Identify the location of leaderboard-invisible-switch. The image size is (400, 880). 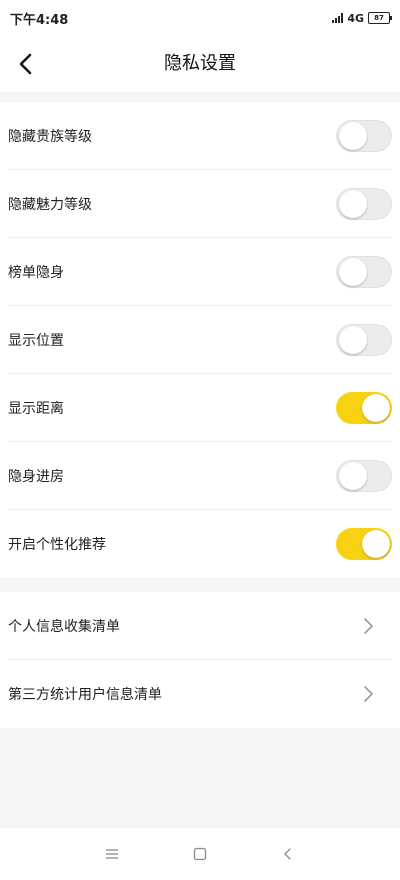
(364, 272).